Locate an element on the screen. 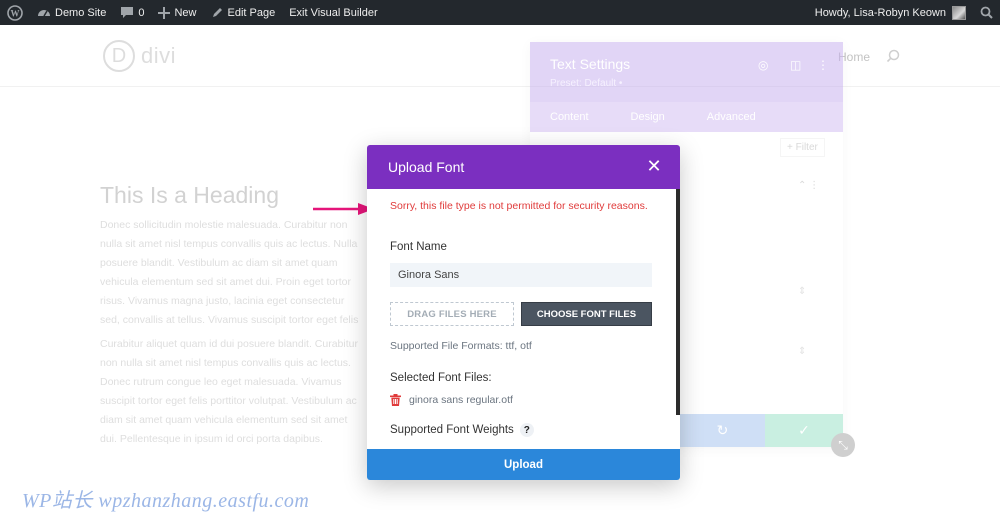  selected-files-label: Selected Font Files: is located at coordinates (441, 378).